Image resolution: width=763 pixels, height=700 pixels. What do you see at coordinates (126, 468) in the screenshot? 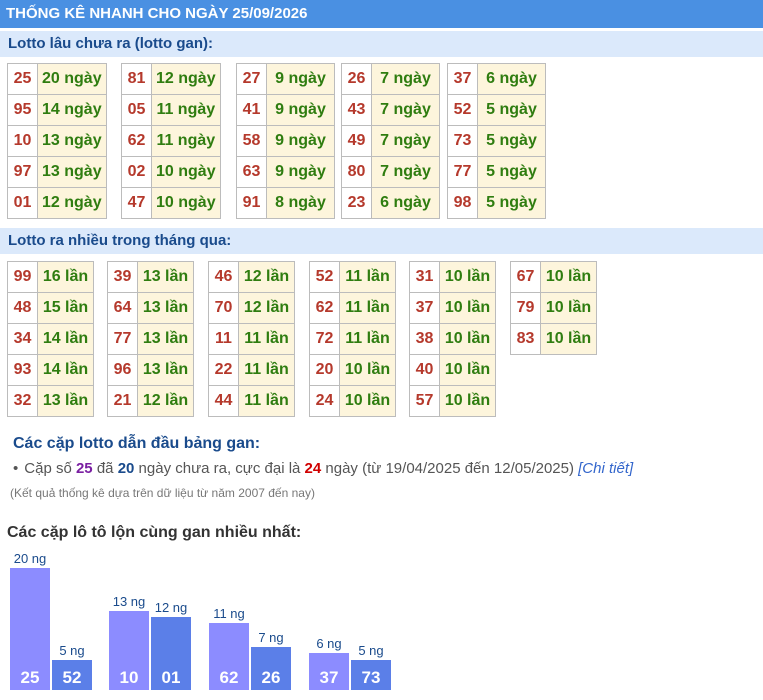
I see `pairs-days: 20` at bounding box center [126, 468].